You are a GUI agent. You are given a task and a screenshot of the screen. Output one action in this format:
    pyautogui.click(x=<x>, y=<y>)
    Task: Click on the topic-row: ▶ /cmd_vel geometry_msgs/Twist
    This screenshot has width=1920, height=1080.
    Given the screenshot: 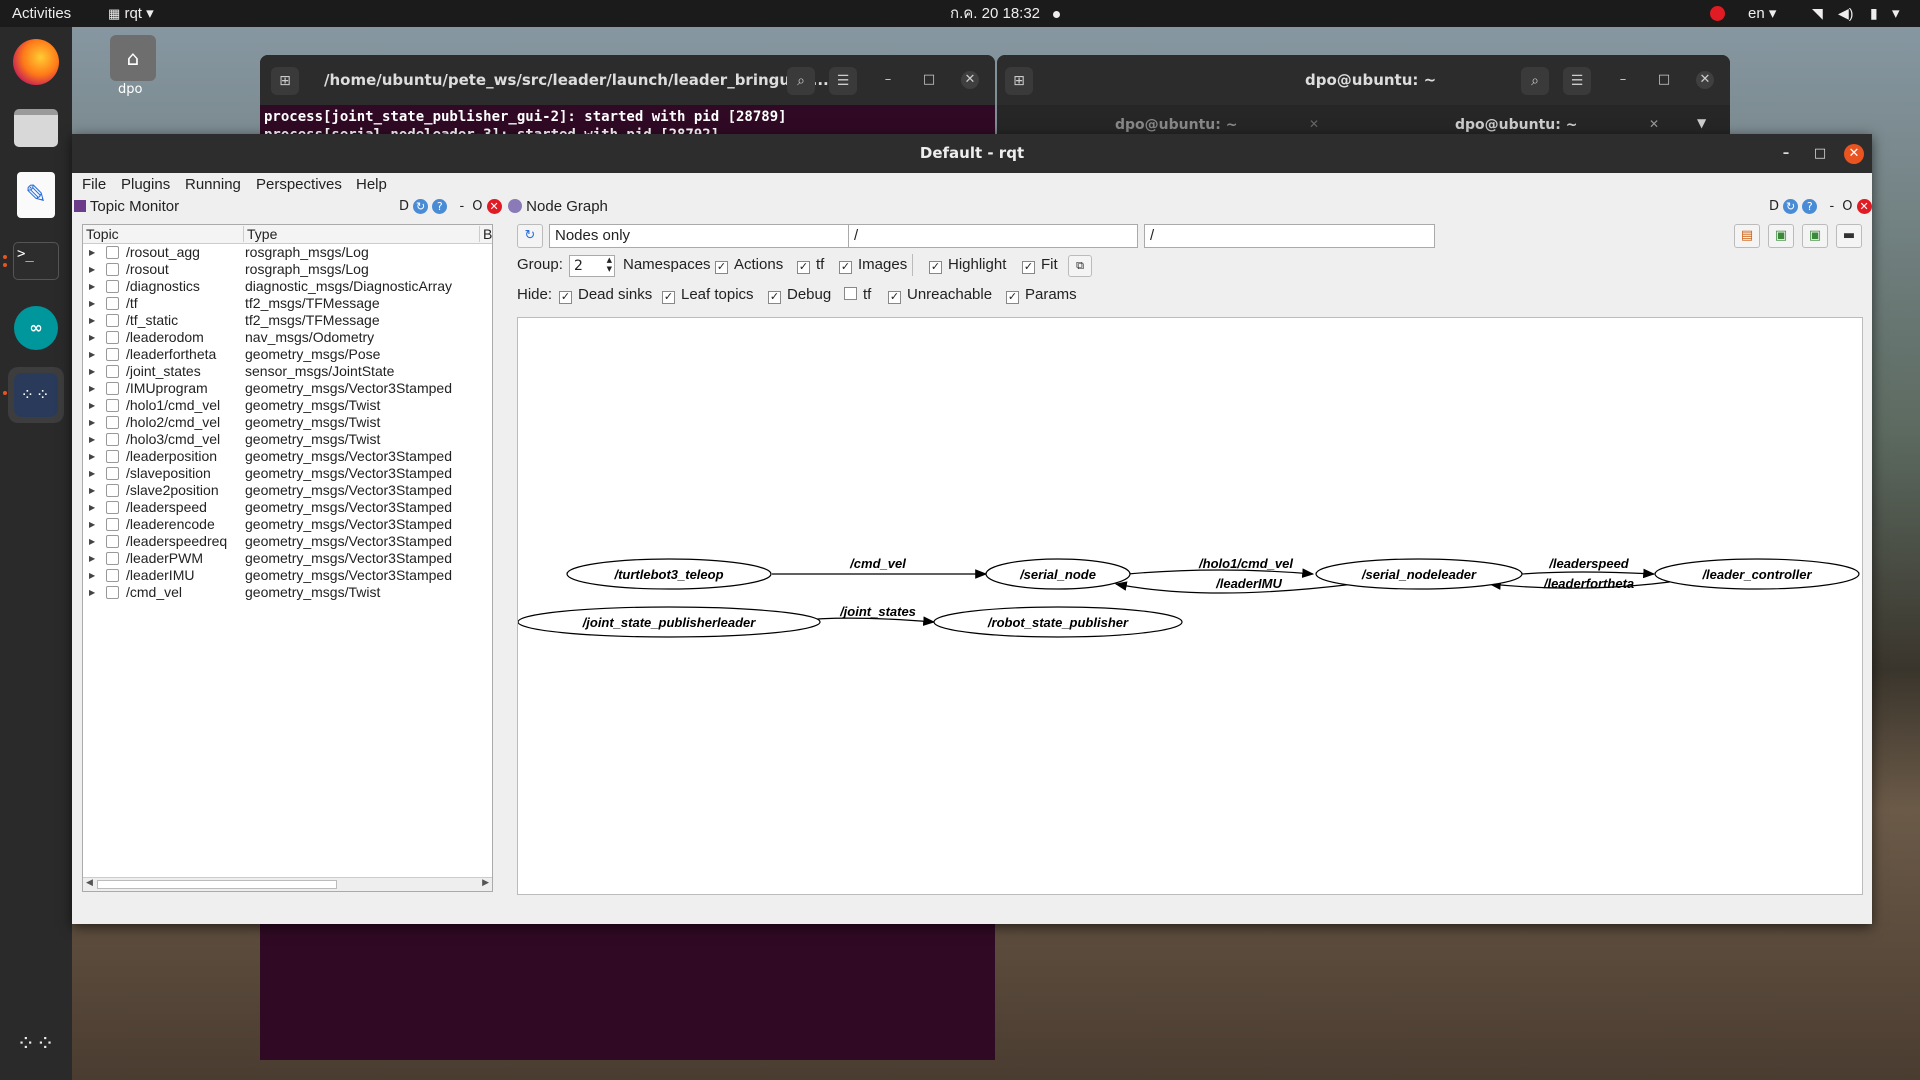 What is the action you would take?
    pyautogui.click(x=287, y=592)
    